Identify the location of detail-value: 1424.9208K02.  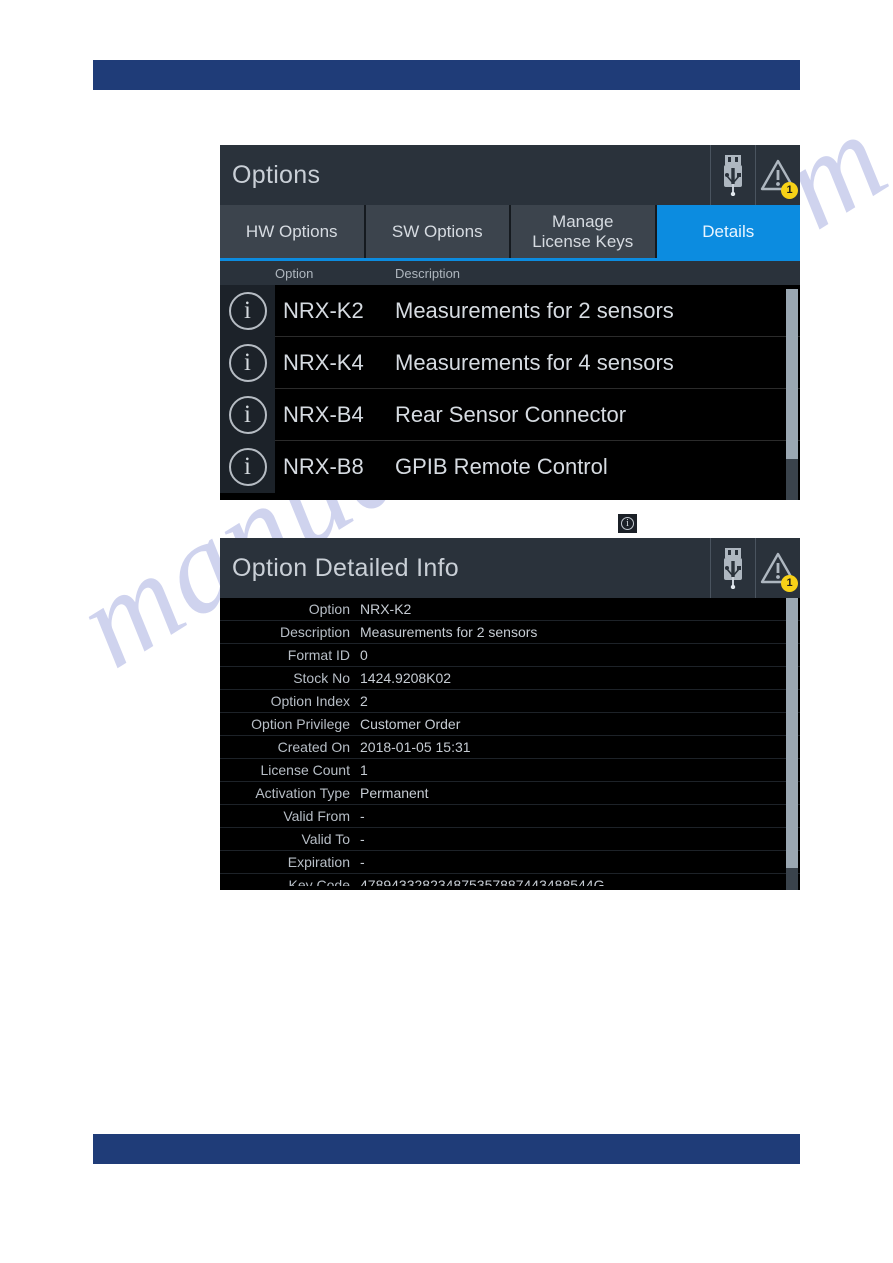
(406, 678).